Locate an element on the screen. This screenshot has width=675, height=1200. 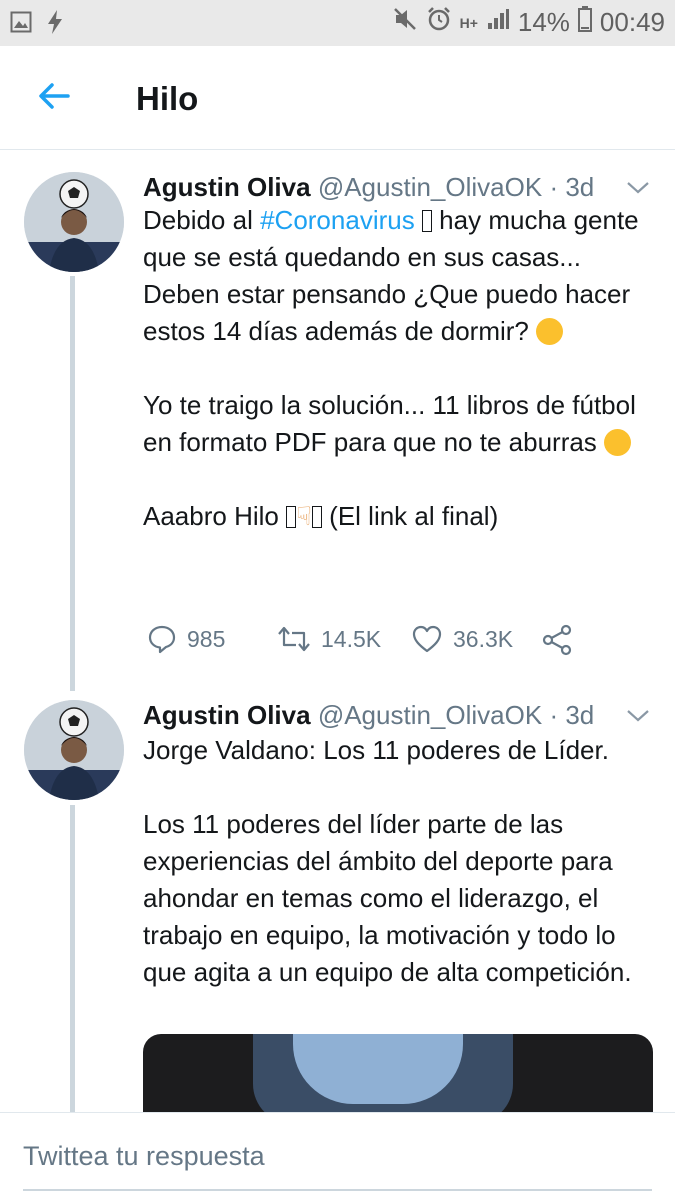
reply-input: Twittea tu respuesta is located at coordinates (144, 1156).